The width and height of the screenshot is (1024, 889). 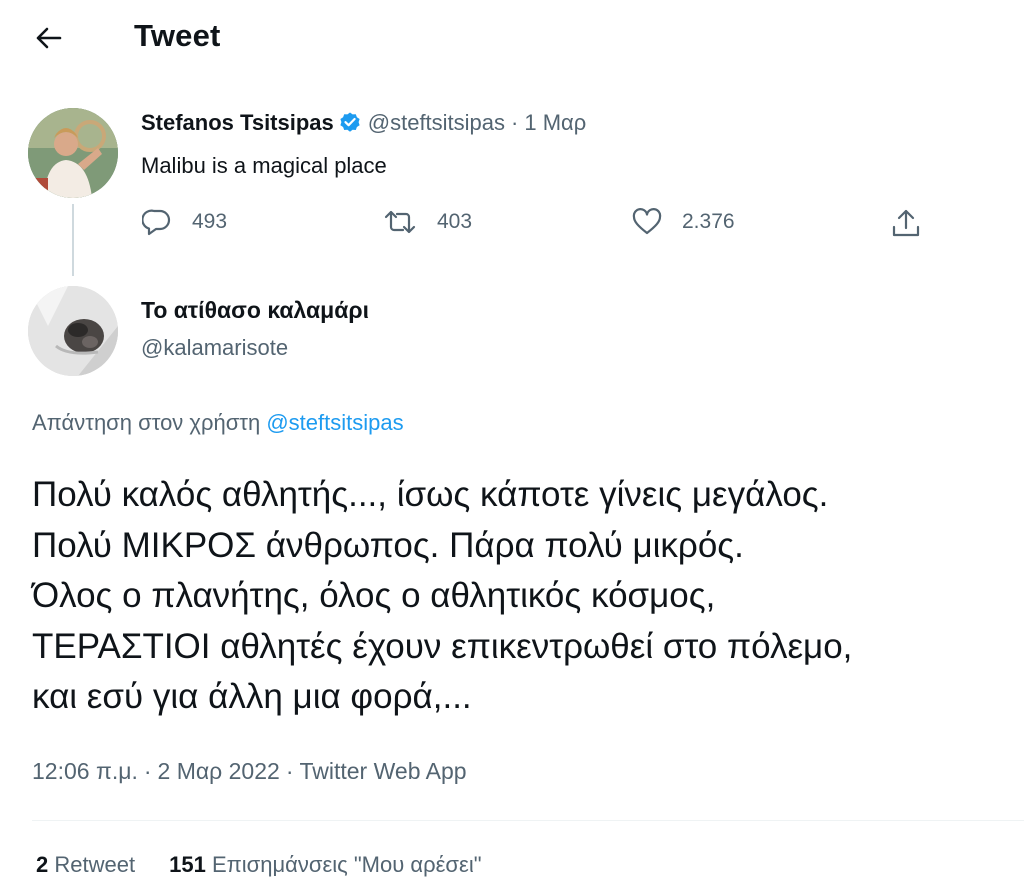 What do you see at coordinates (73, 240) in the screenshot?
I see `thread-connector` at bounding box center [73, 240].